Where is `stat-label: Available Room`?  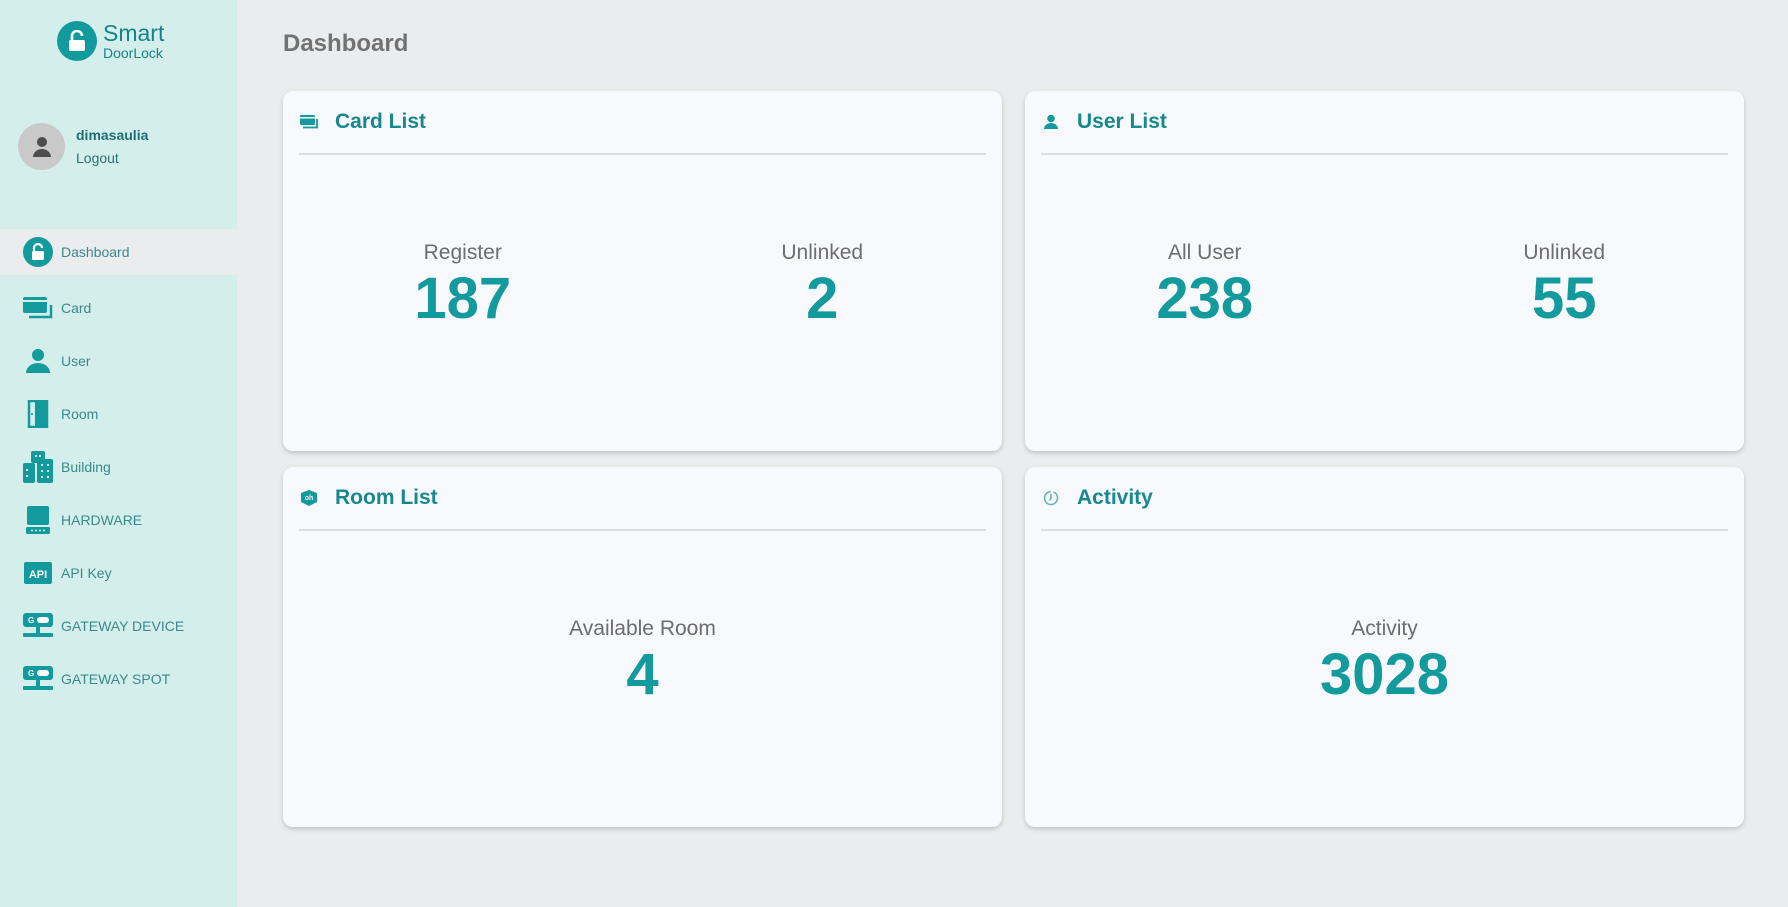
stat-label: Available Room is located at coordinates (642, 628).